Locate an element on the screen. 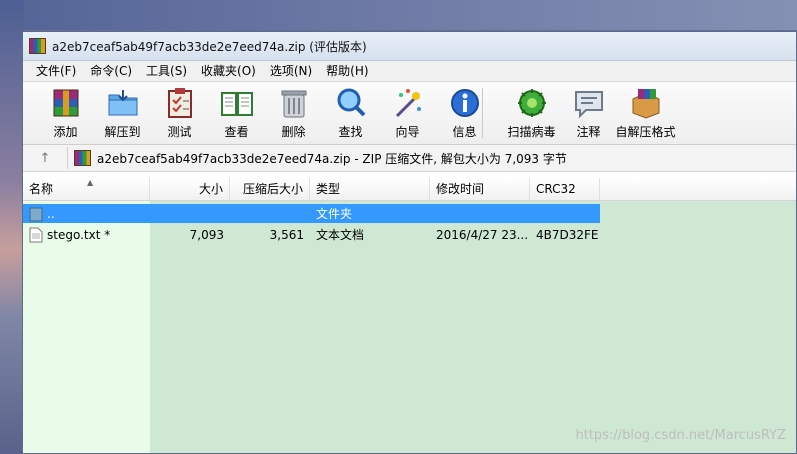 The image size is (797, 454). column-header-crc: CRC32 is located at coordinates (565, 189).